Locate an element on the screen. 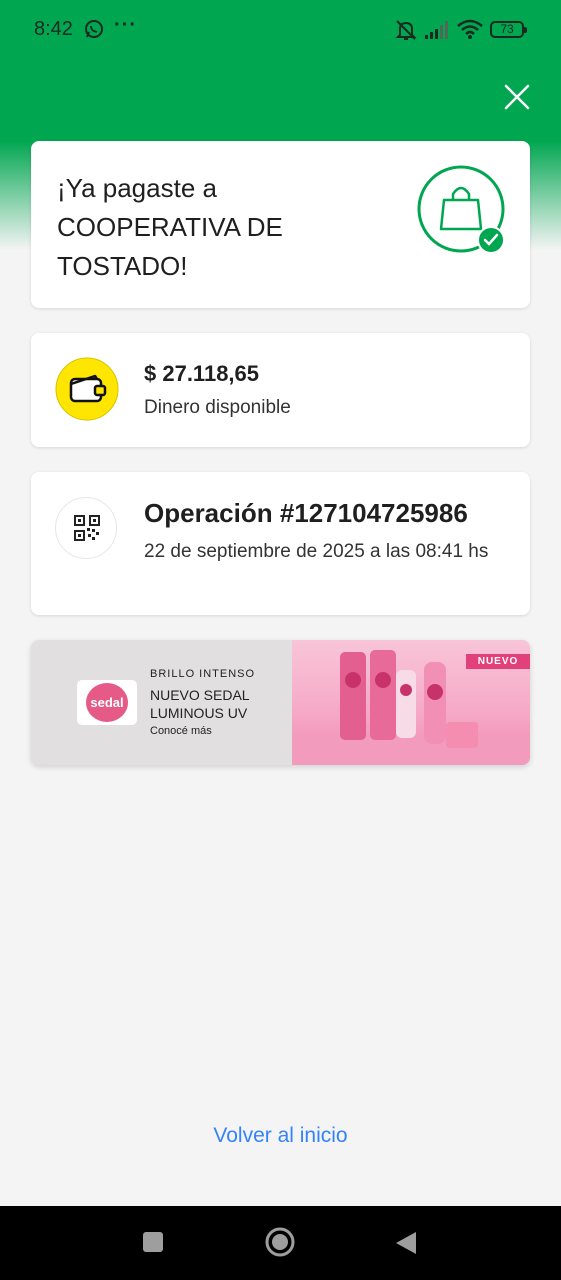 The height and width of the screenshot is (1280, 561). payment-success-card: ¡Ya pagaste a COOPERATIVA DE TOSTADO! is located at coordinates (280, 224).